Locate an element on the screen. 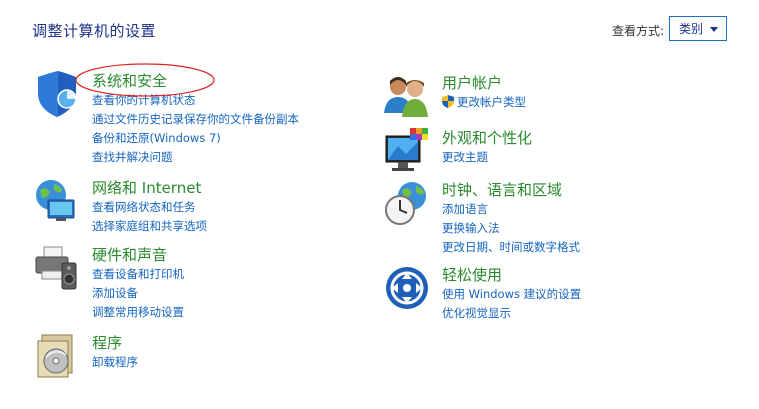  view-by-dropdown: 类别 is located at coordinates (698, 28).